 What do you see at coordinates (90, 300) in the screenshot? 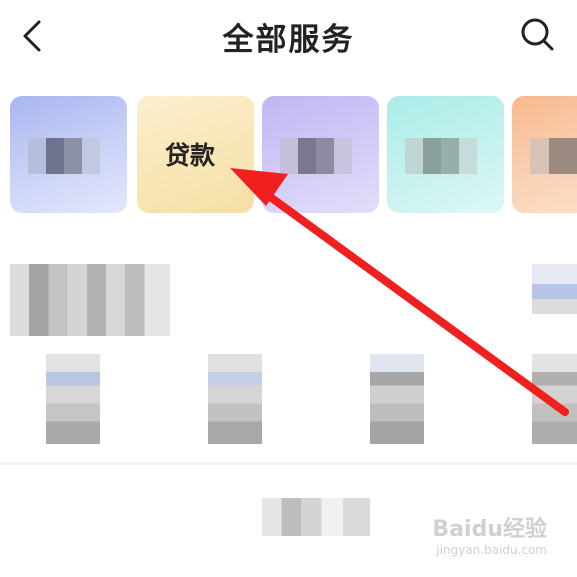
I see `section-heading-blurred` at bounding box center [90, 300].